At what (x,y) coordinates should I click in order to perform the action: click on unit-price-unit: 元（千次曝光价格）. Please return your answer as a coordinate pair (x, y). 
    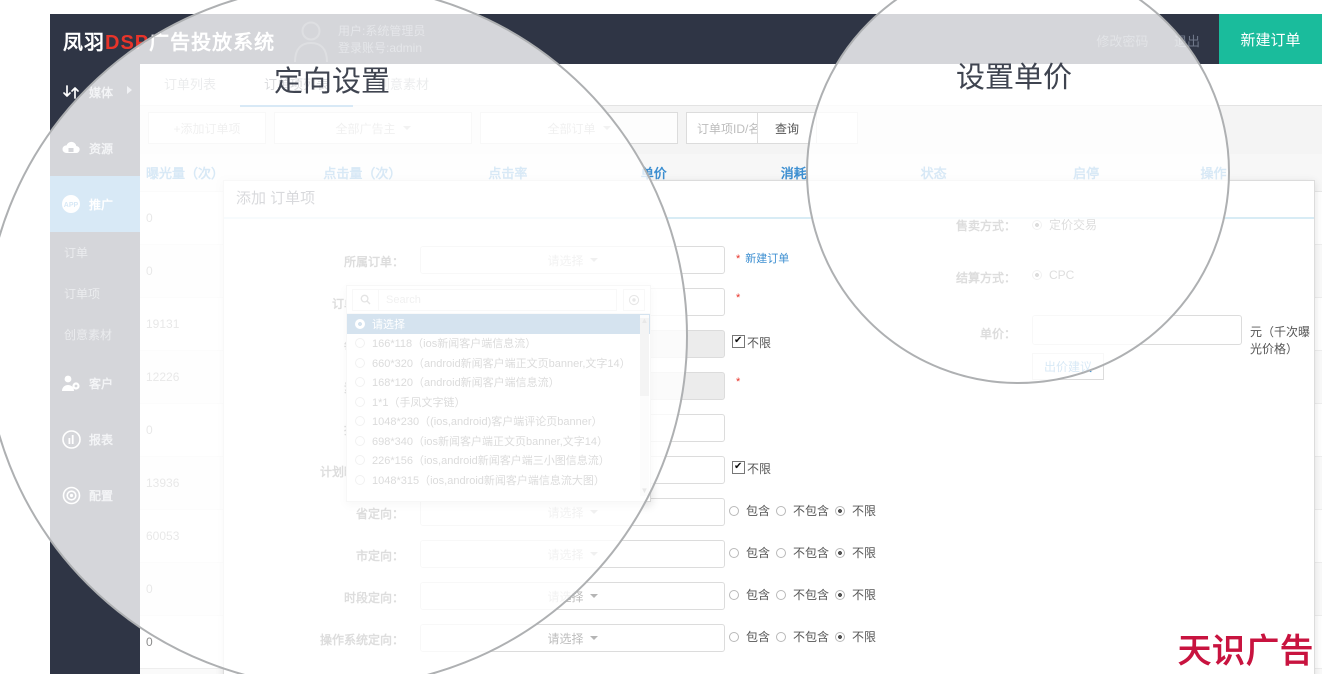
    Looking at the image, I should click on (1280, 340).